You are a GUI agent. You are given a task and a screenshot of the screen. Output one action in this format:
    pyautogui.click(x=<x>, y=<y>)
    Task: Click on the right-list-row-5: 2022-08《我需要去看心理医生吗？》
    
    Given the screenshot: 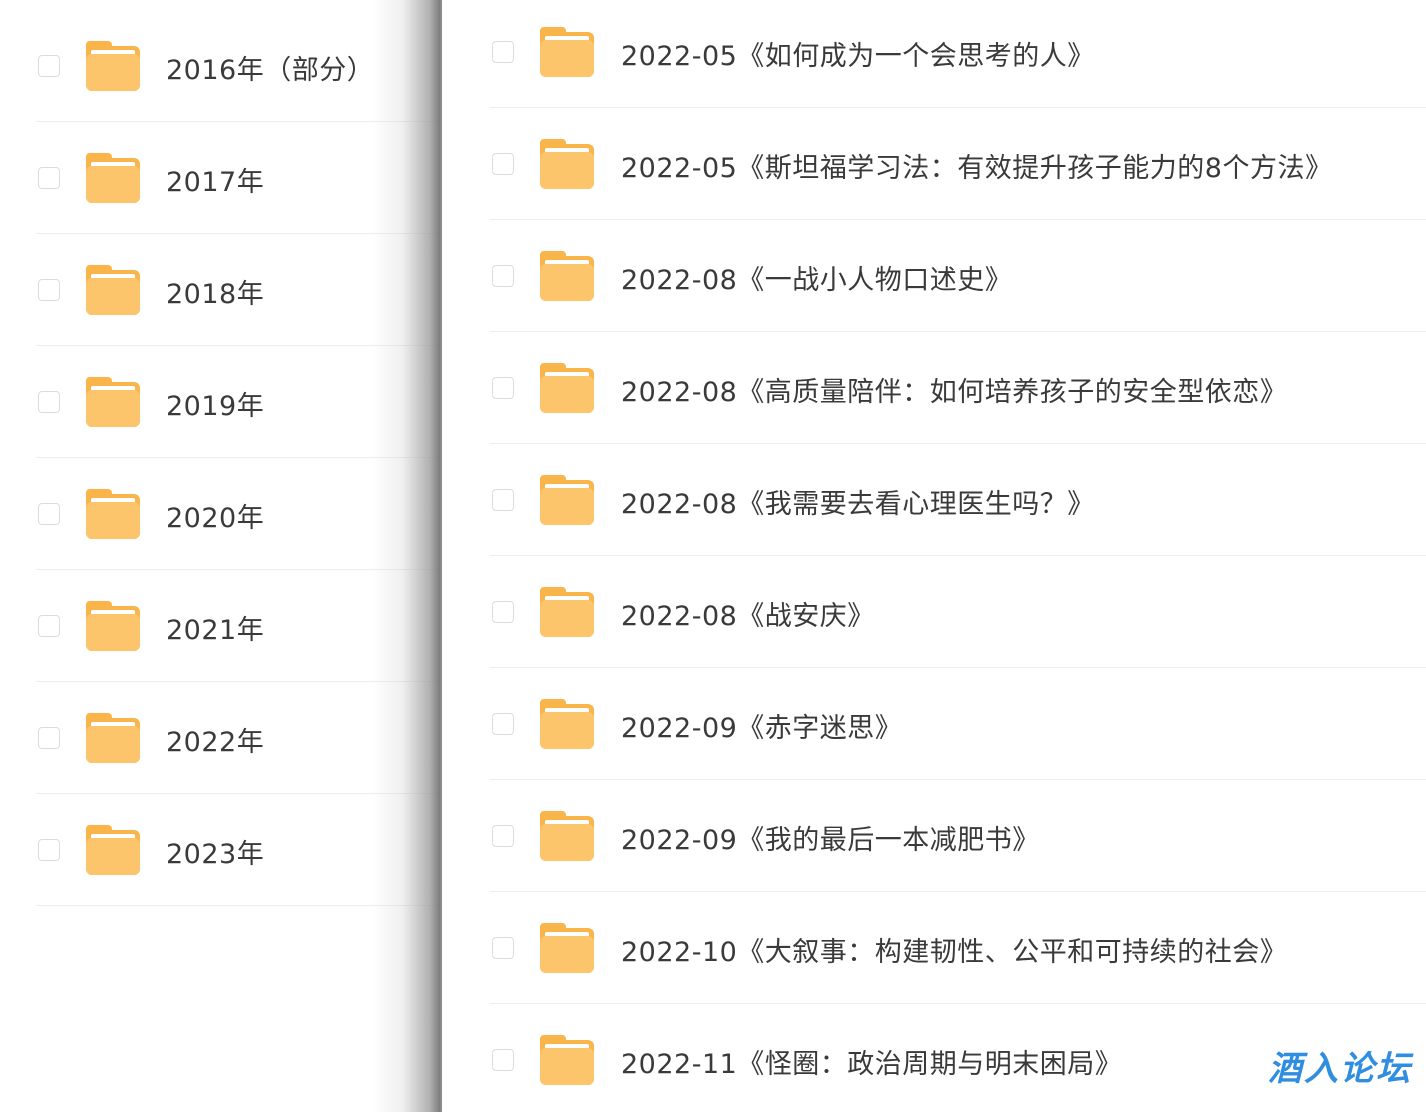 What is the action you would take?
    pyautogui.click(x=934, y=500)
    